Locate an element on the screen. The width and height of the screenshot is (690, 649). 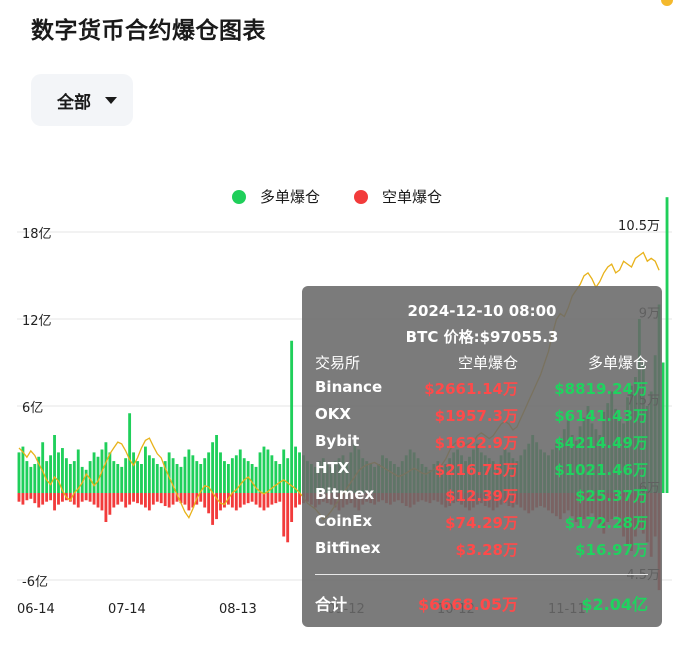
tooltip-exchange: Bitfinex is located at coordinates (348, 548).